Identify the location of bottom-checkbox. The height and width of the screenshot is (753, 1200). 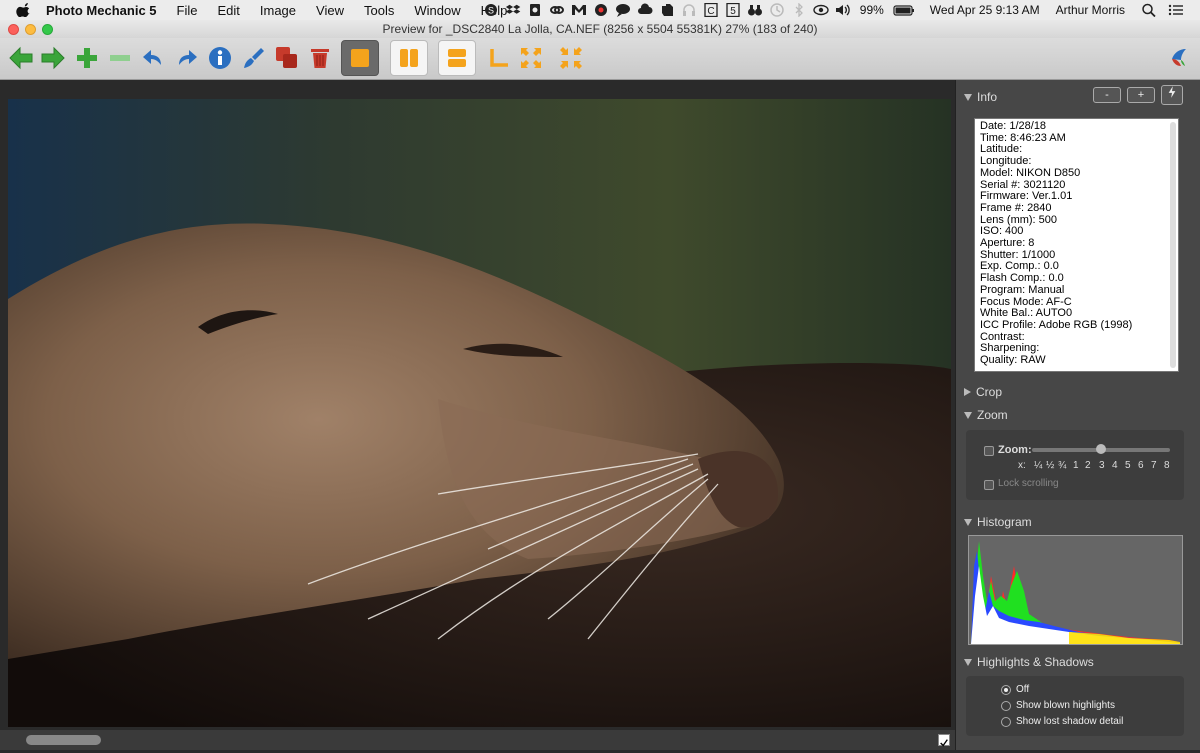
(944, 740).